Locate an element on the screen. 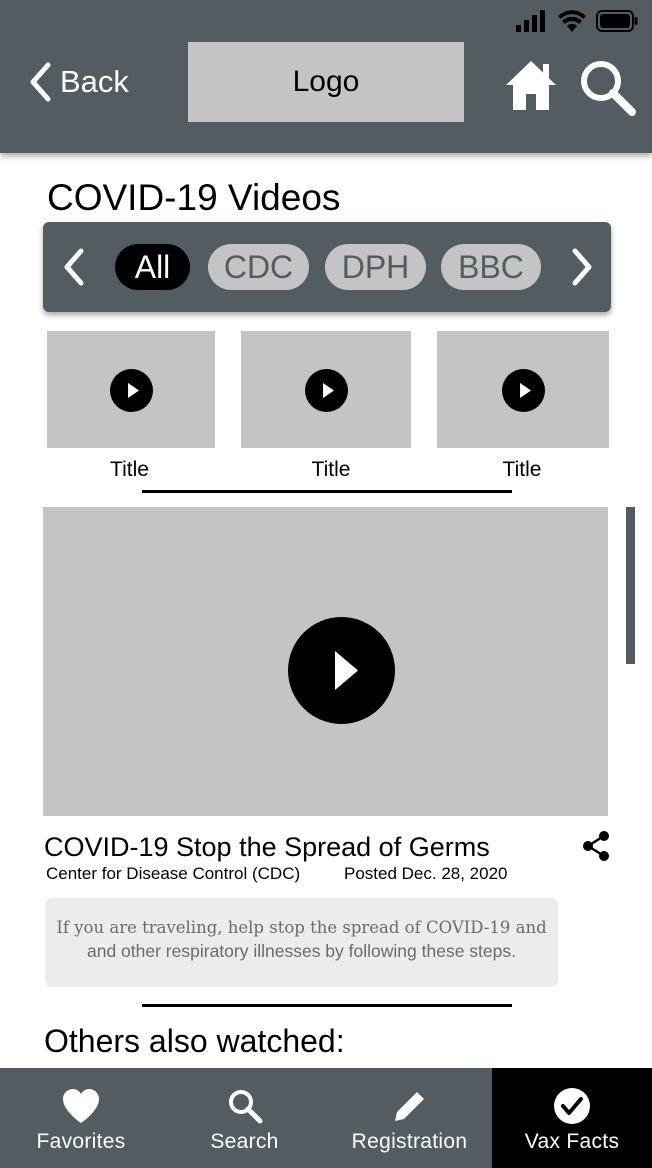 This screenshot has height=1168, width=652. filter-chip-label: BBC is located at coordinates (491, 266).